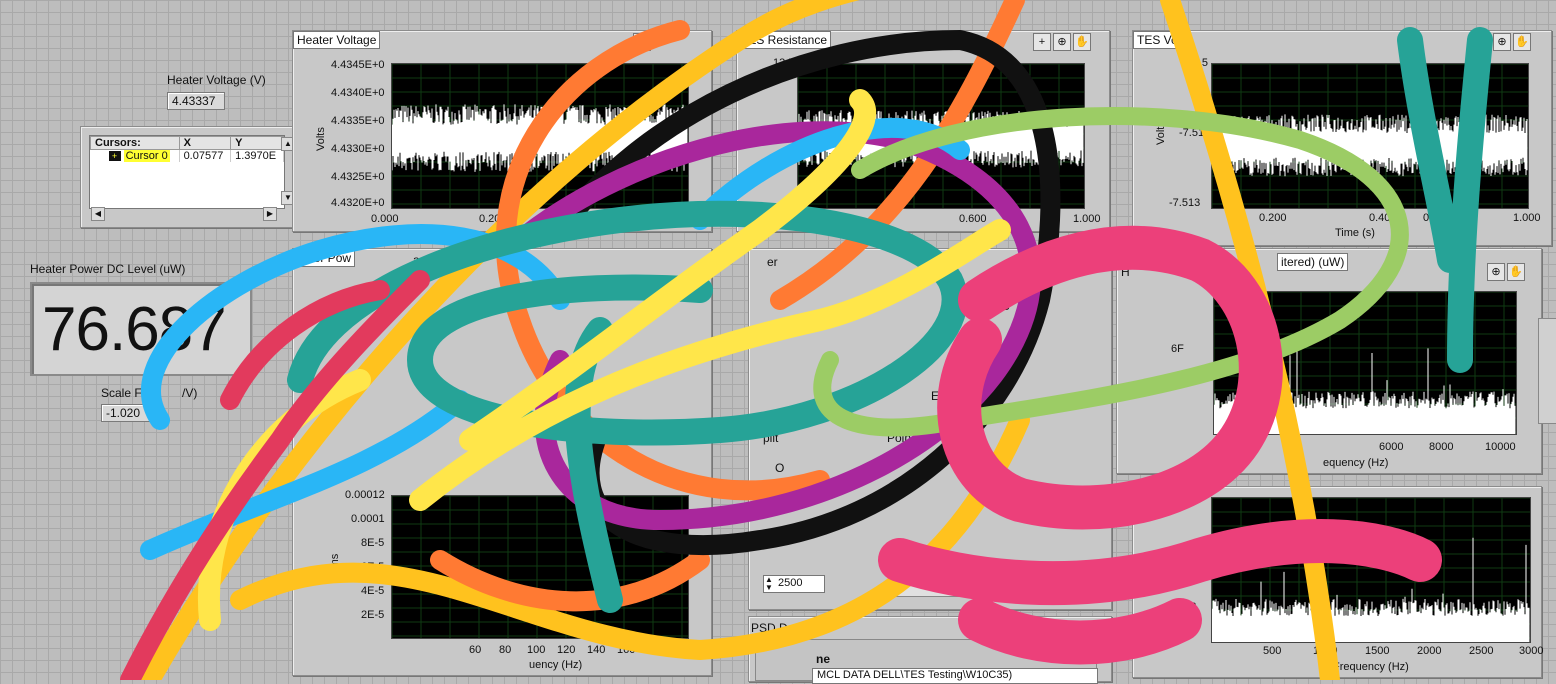 Image resolution: width=1556 pixels, height=684 pixels. Describe the element at coordinates (108, 269) in the screenshot. I see `heater-power-label: Heater Power DC Level (uW)` at that location.